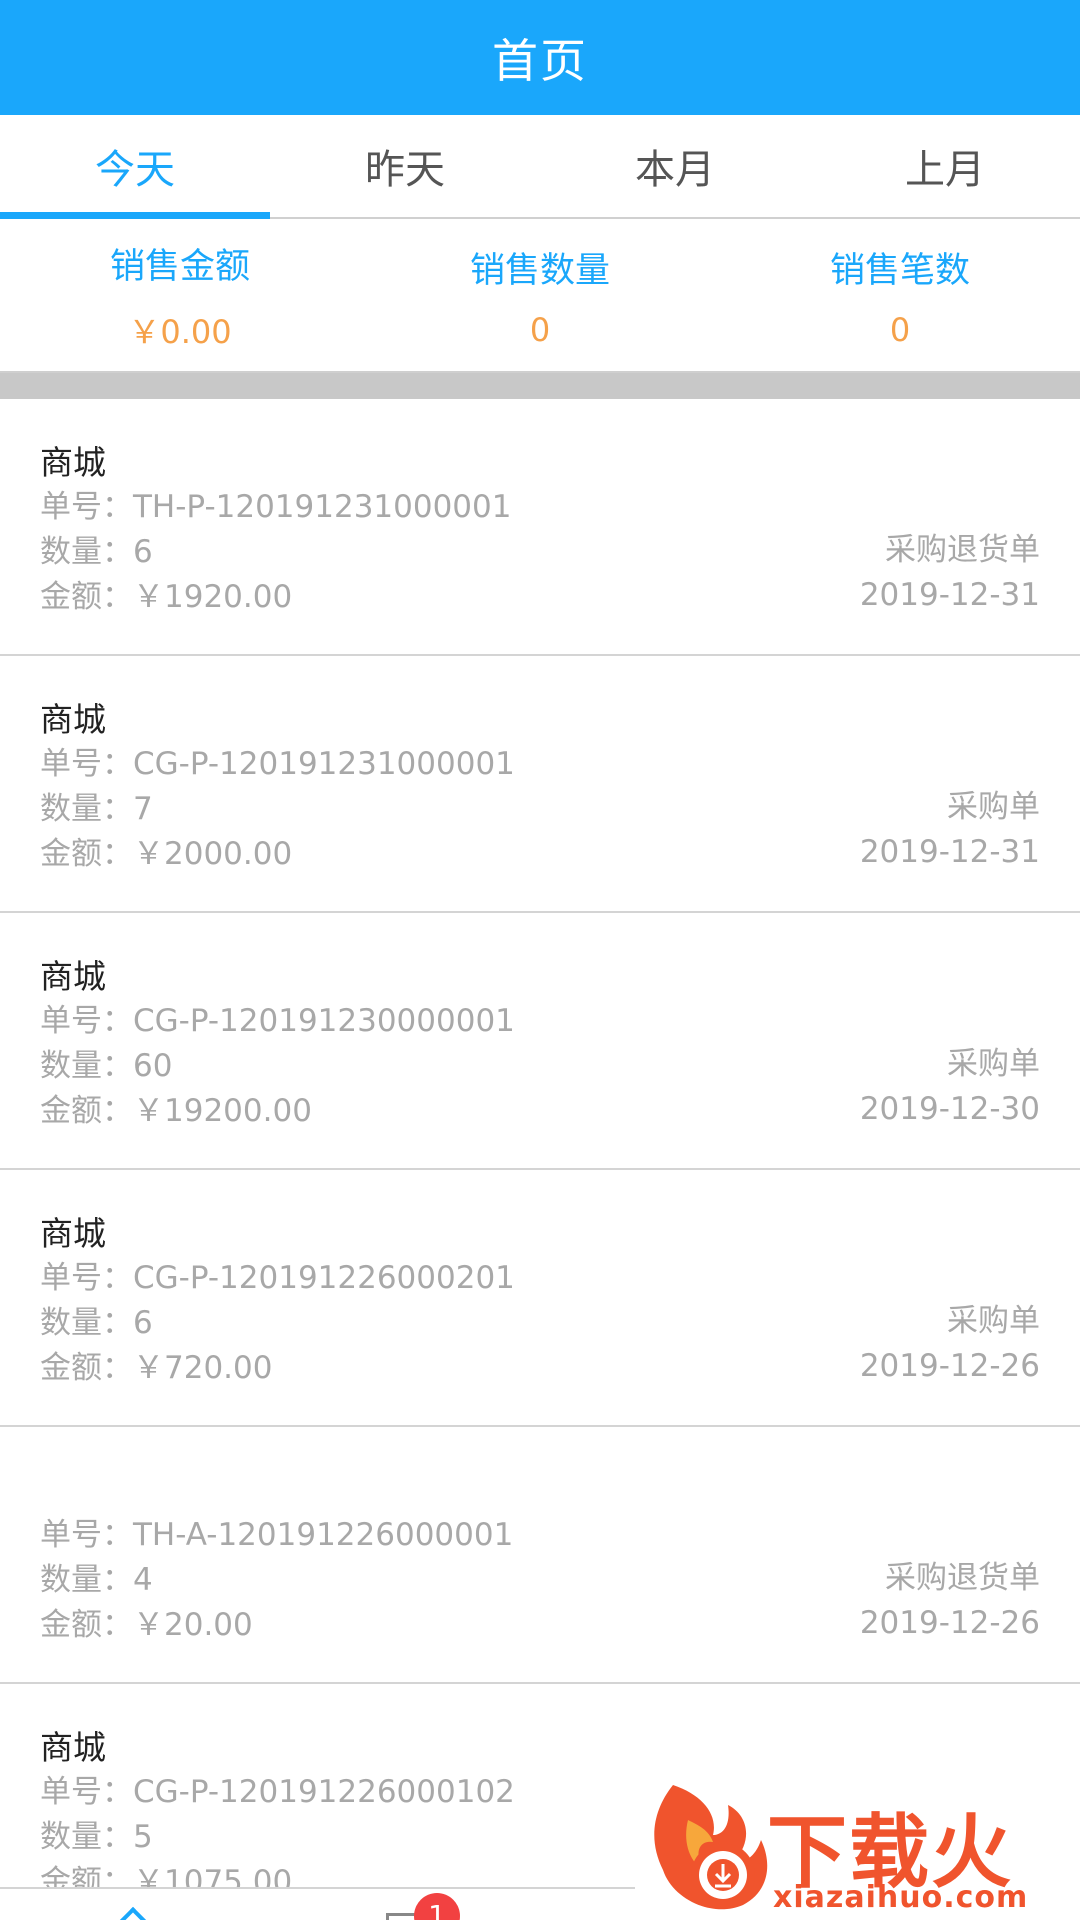 The height and width of the screenshot is (1920, 1080). Describe the element at coordinates (950, 1087) in the screenshot. I see `order-meta: 采购单 2019-12-30` at that location.